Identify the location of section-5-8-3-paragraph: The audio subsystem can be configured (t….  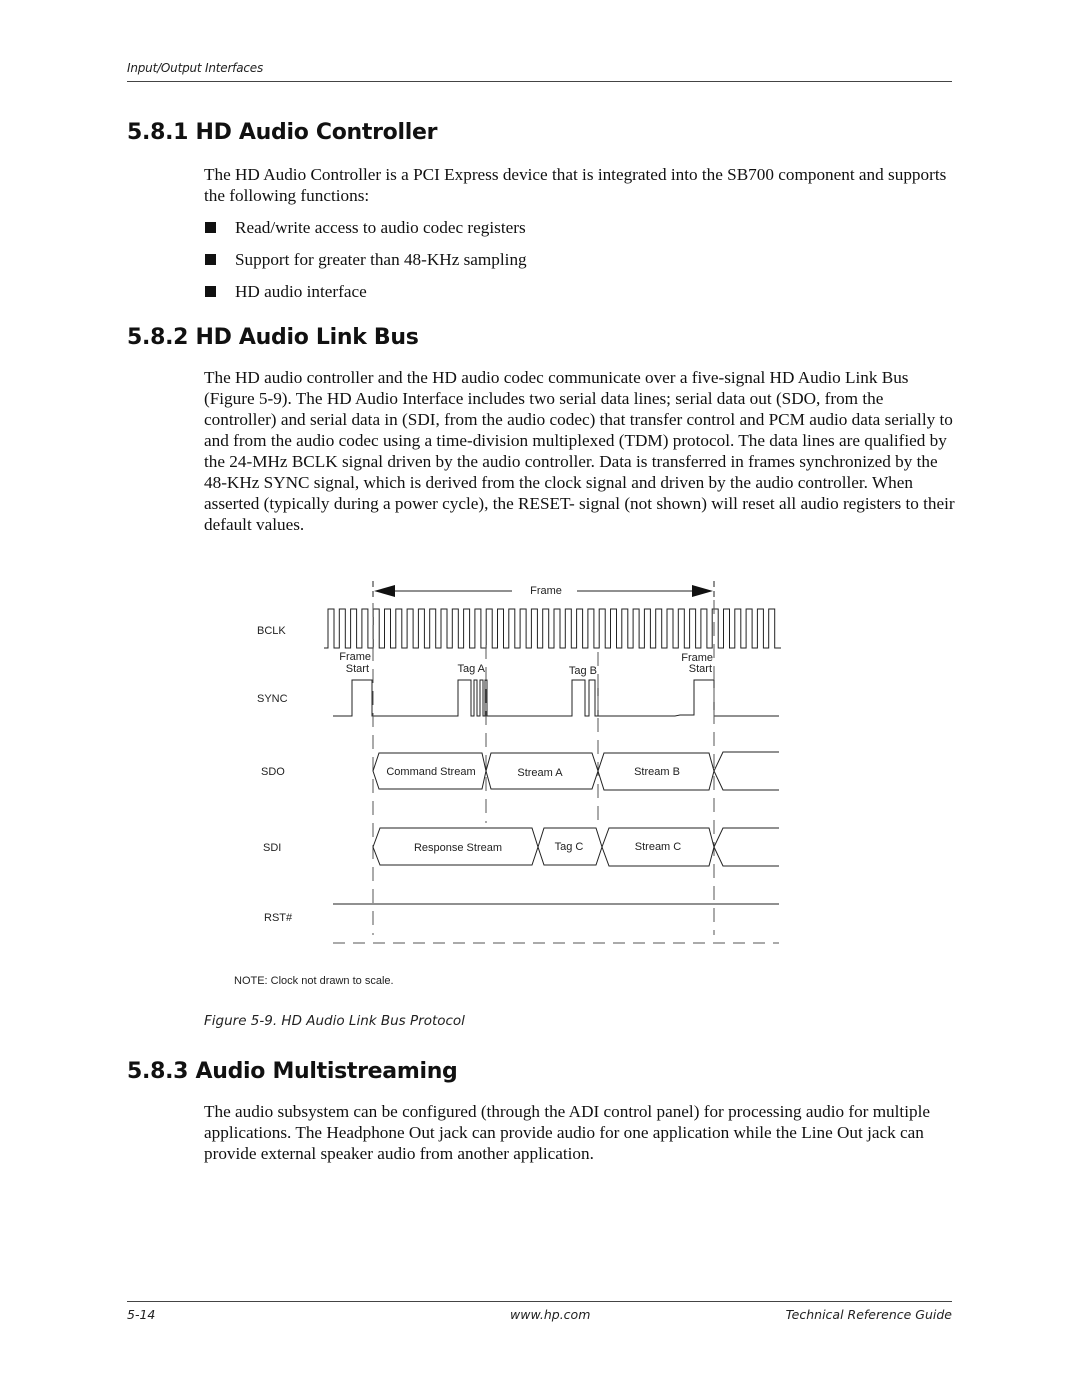
(567, 1132).